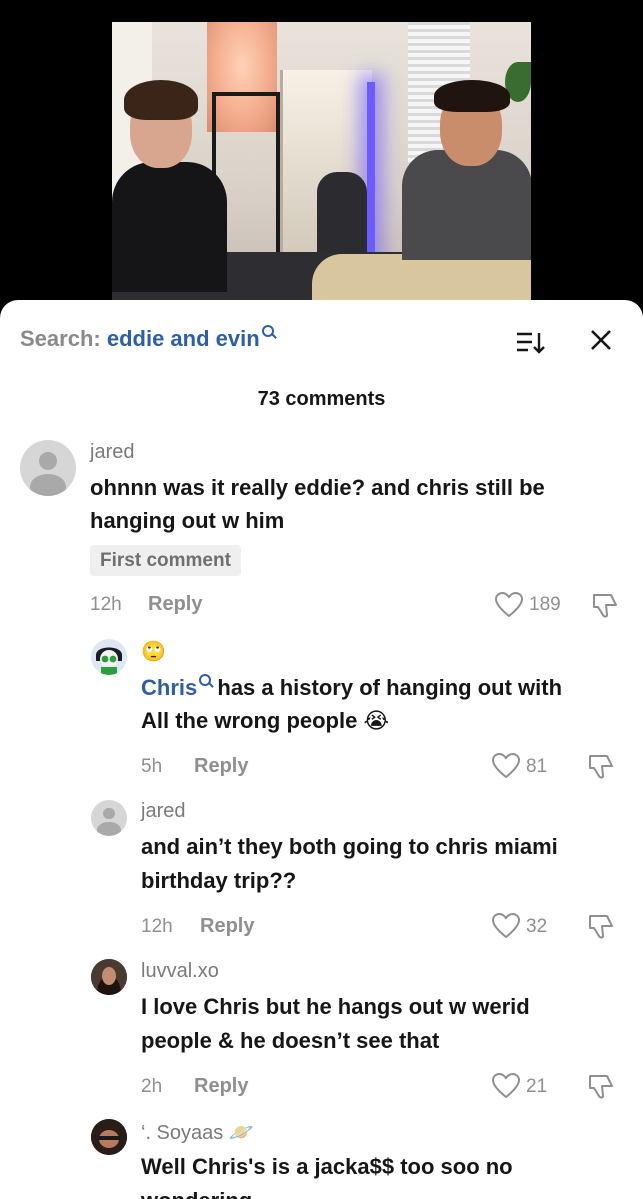 The image size is (643, 1199). I want to click on close-icon, so click(601, 340).